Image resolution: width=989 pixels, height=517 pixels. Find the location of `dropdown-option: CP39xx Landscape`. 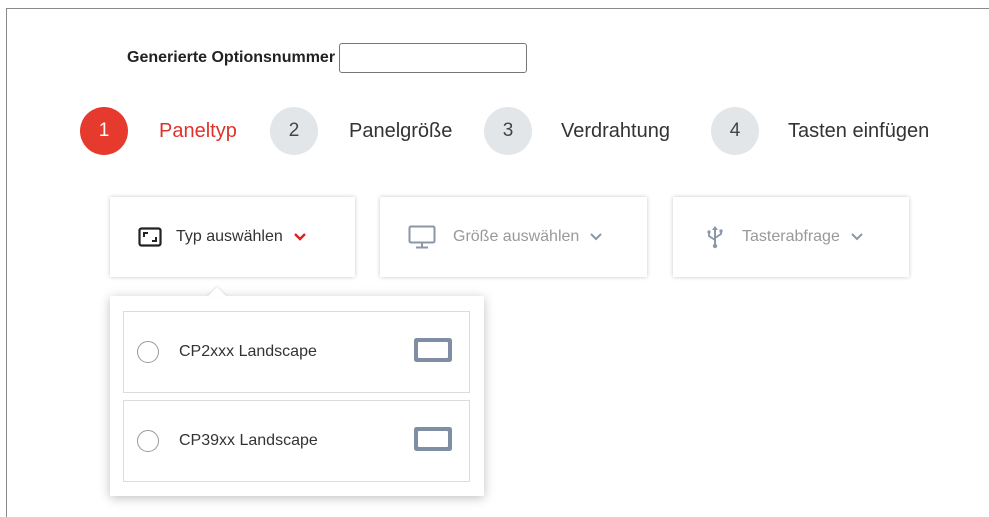

dropdown-option: CP39xx Landscape is located at coordinates (296, 441).